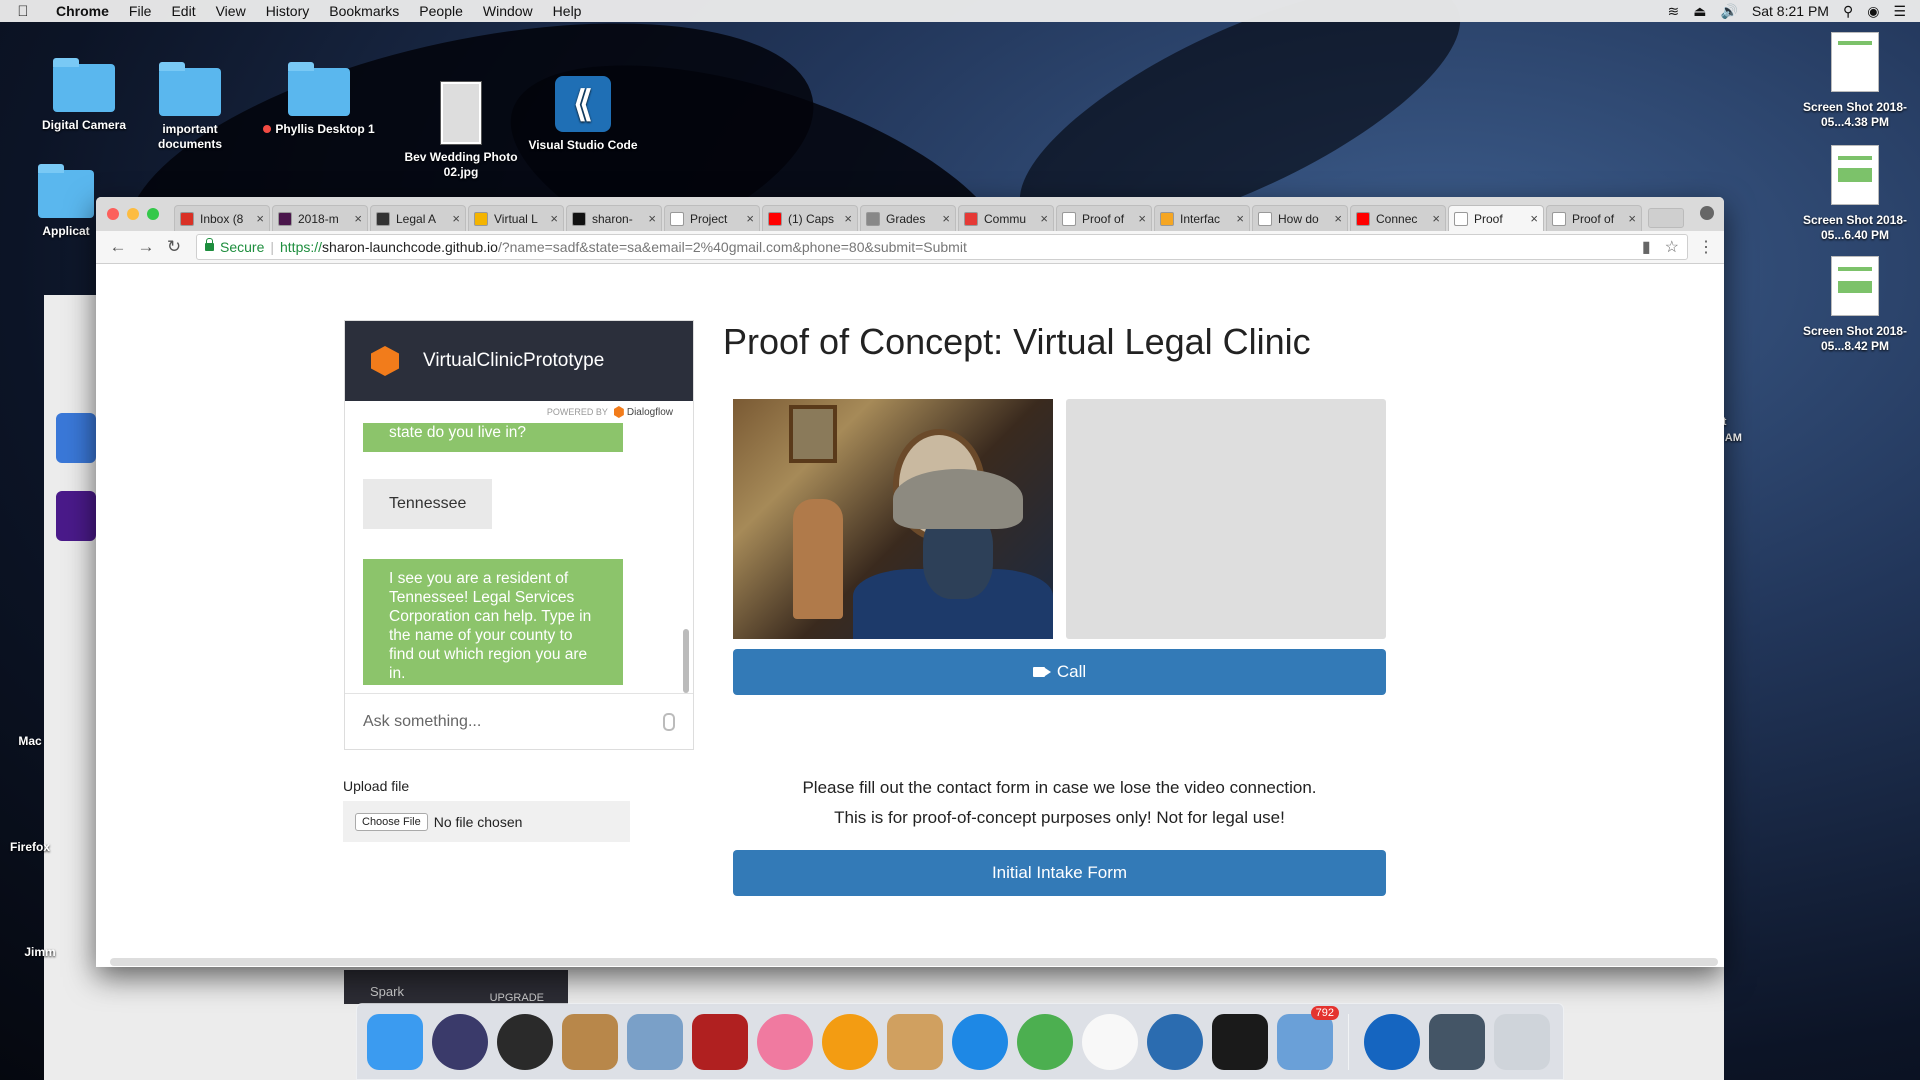 This screenshot has height=1080, width=1920. What do you see at coordinates (614, 218) in the screenshot?
I see `browser-tab: sharon- ×` at bounding box center [614, 218].